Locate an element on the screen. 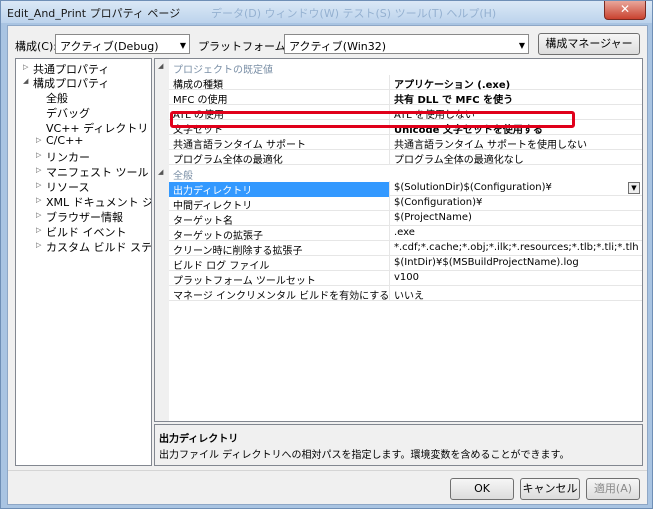  category-defaults: ◢ プロジェクトの既定値 is located at coordinates (398, 68).